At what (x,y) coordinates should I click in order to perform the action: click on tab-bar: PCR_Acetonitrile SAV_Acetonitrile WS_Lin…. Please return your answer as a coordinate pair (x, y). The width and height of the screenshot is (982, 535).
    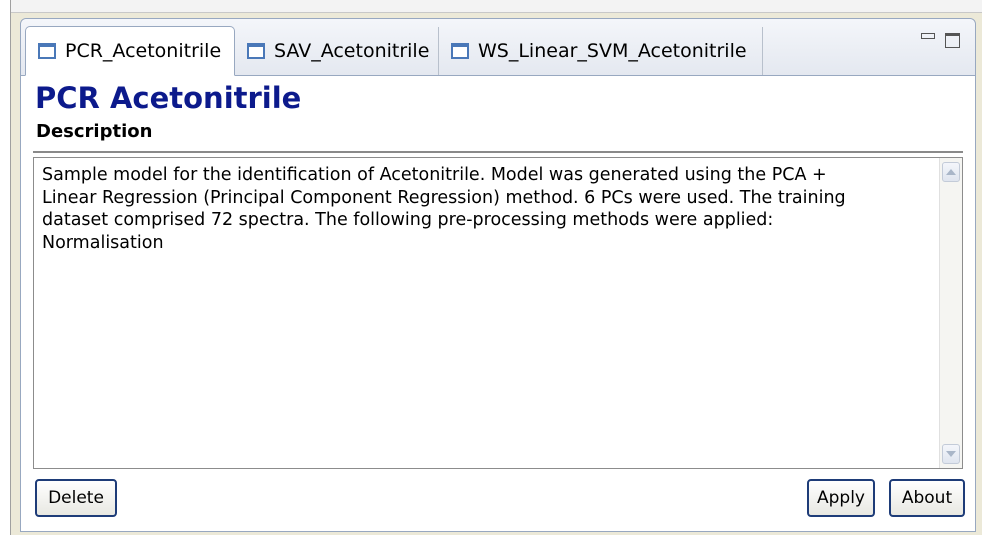
    Looking at the image, I should click on (498, 47).